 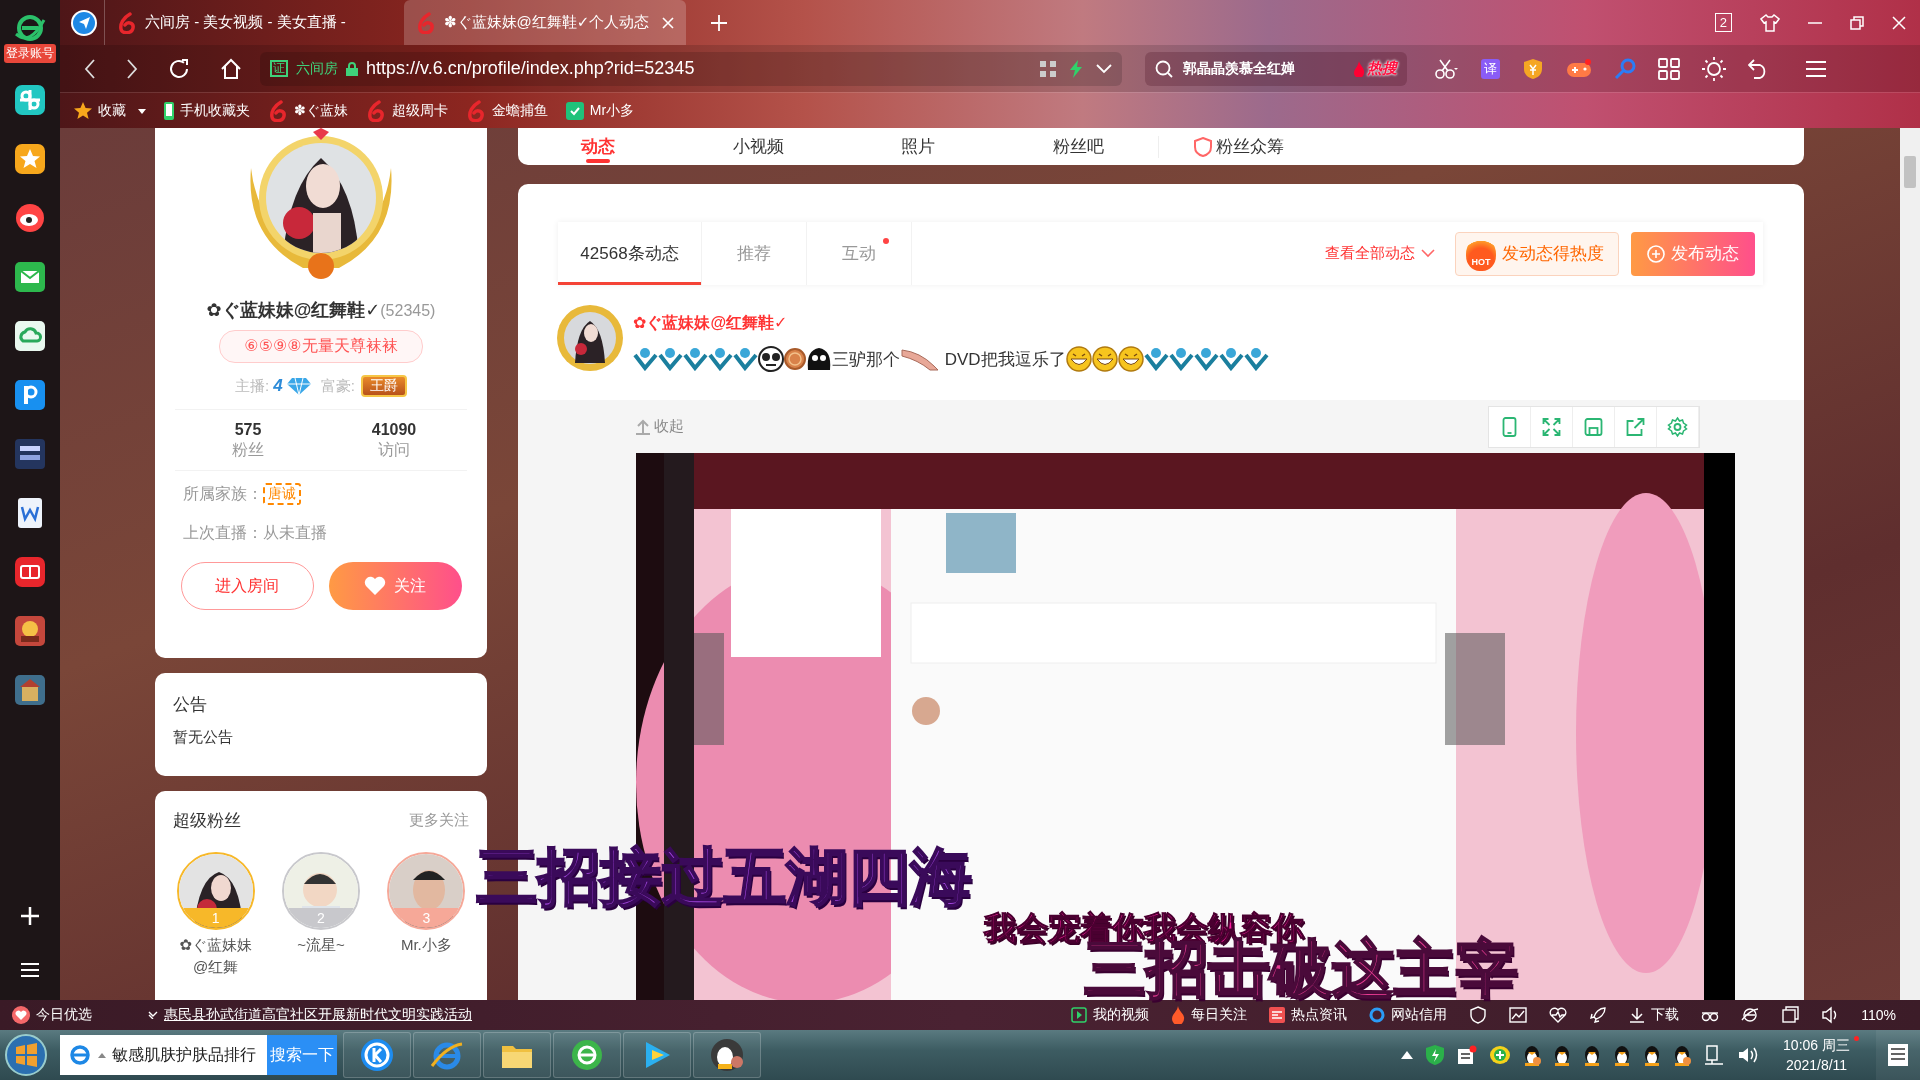 What do you see at coordinates (1209, 1015) in the screenshot?
I see `status-link: 每日关注` at bounding box center [1209, 1015].